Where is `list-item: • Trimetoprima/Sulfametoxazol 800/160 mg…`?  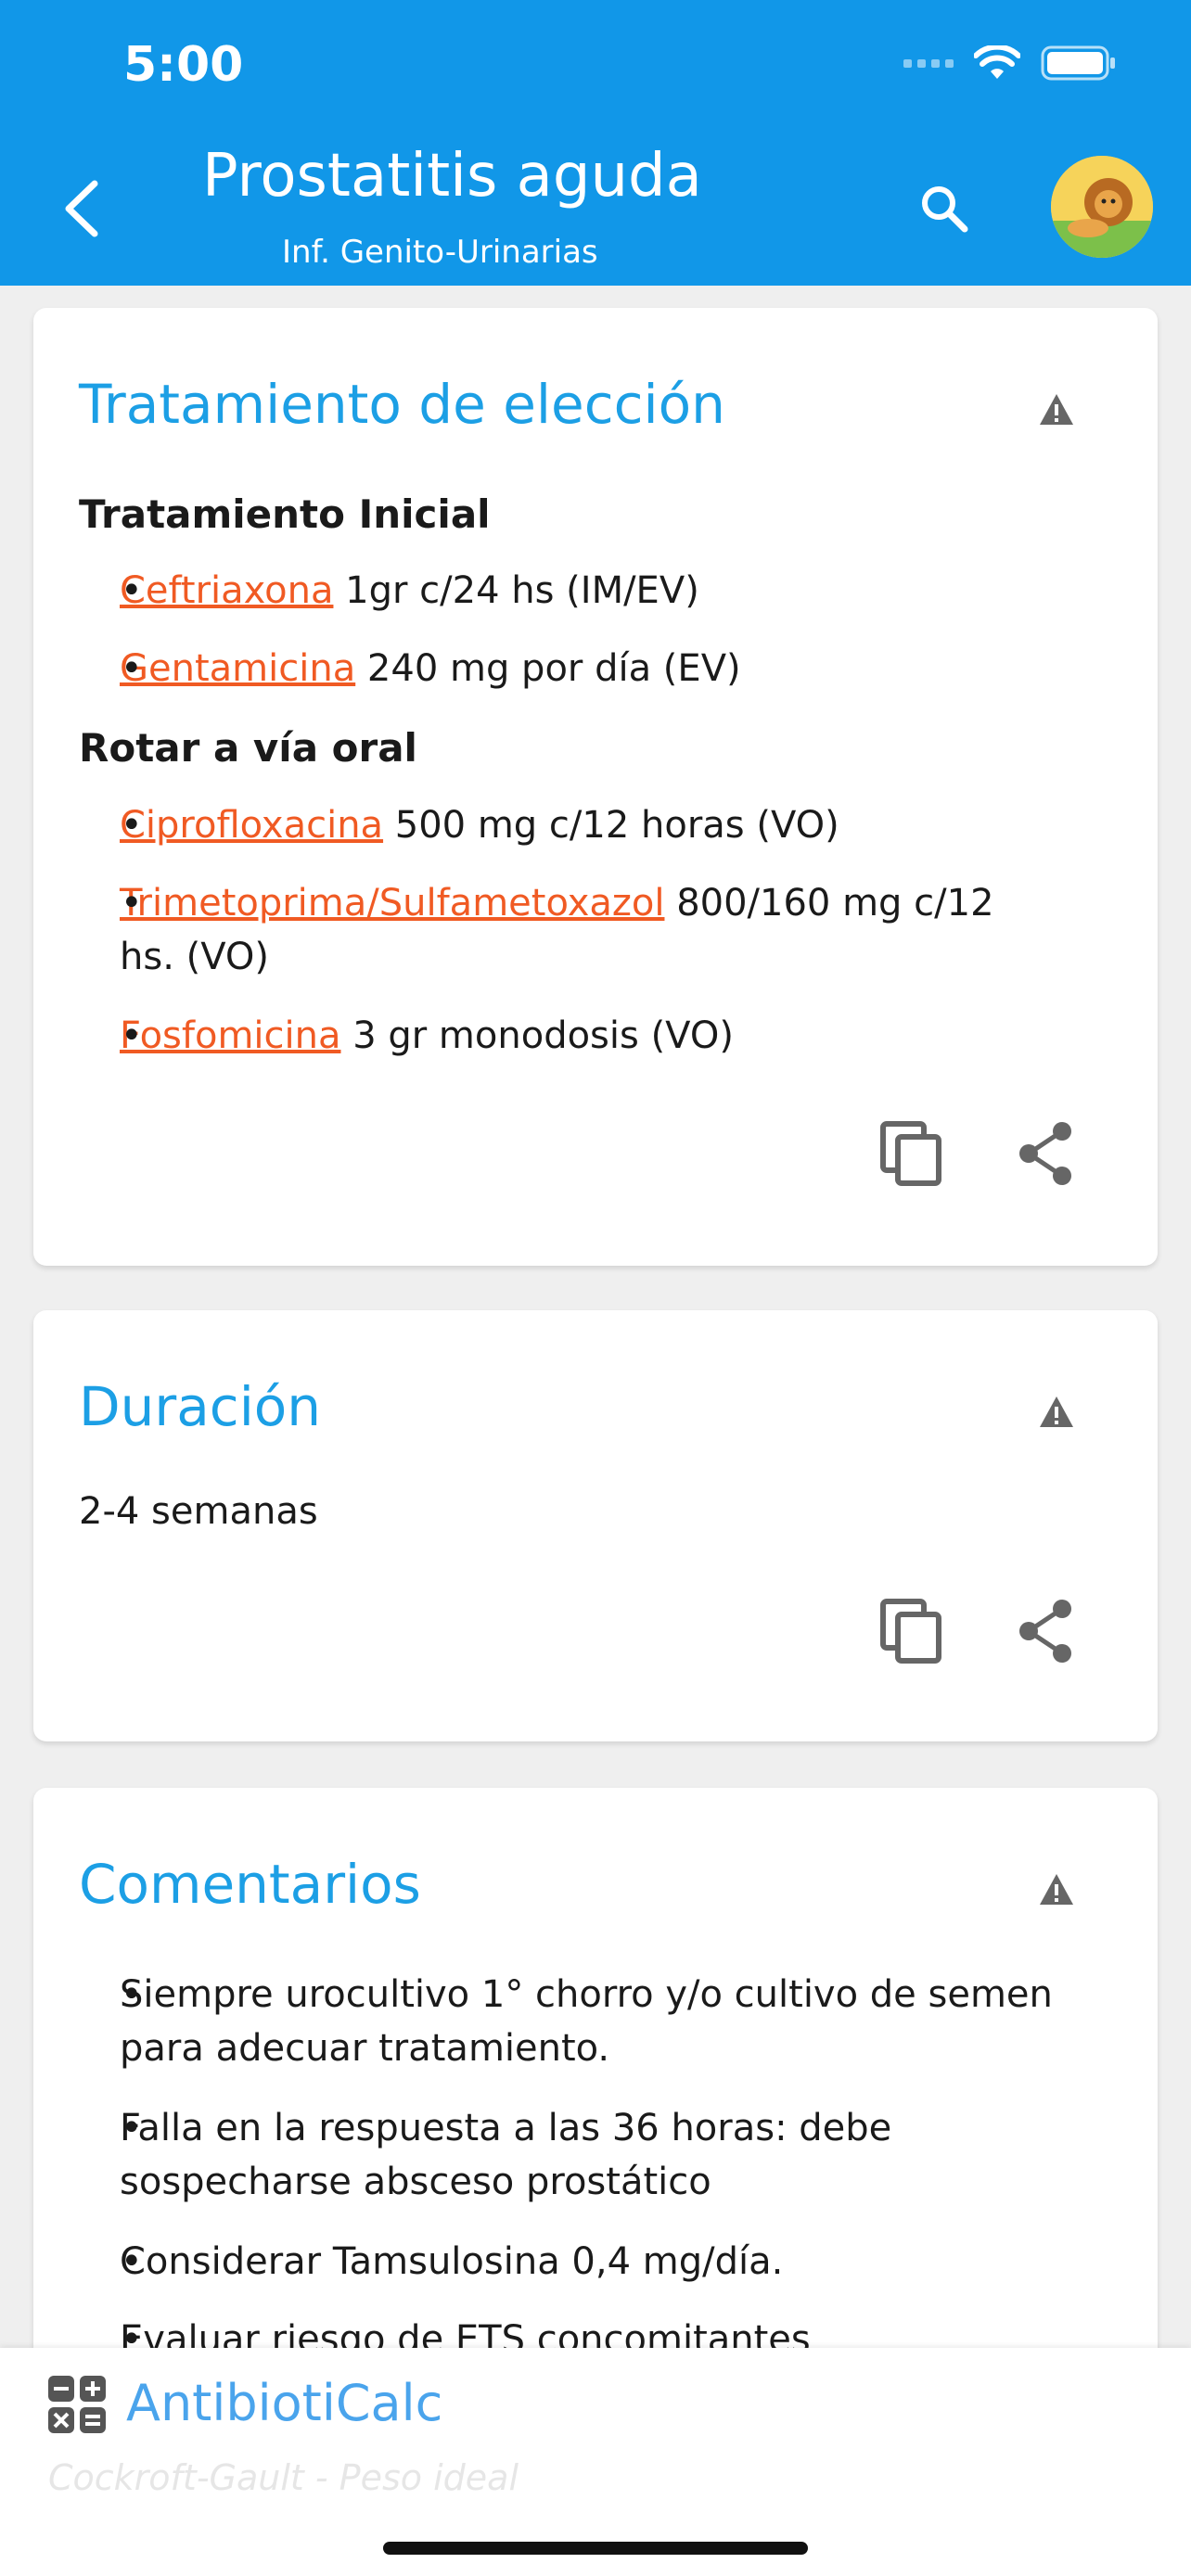 list-item: • Trimetoprima/Sulfametoxazol 800/160 mg… is located at coordinates (543, 930).